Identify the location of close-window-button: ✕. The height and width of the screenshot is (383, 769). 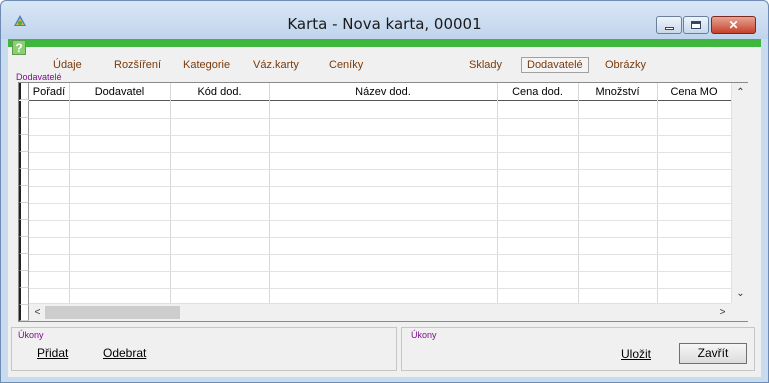
(733, 25).